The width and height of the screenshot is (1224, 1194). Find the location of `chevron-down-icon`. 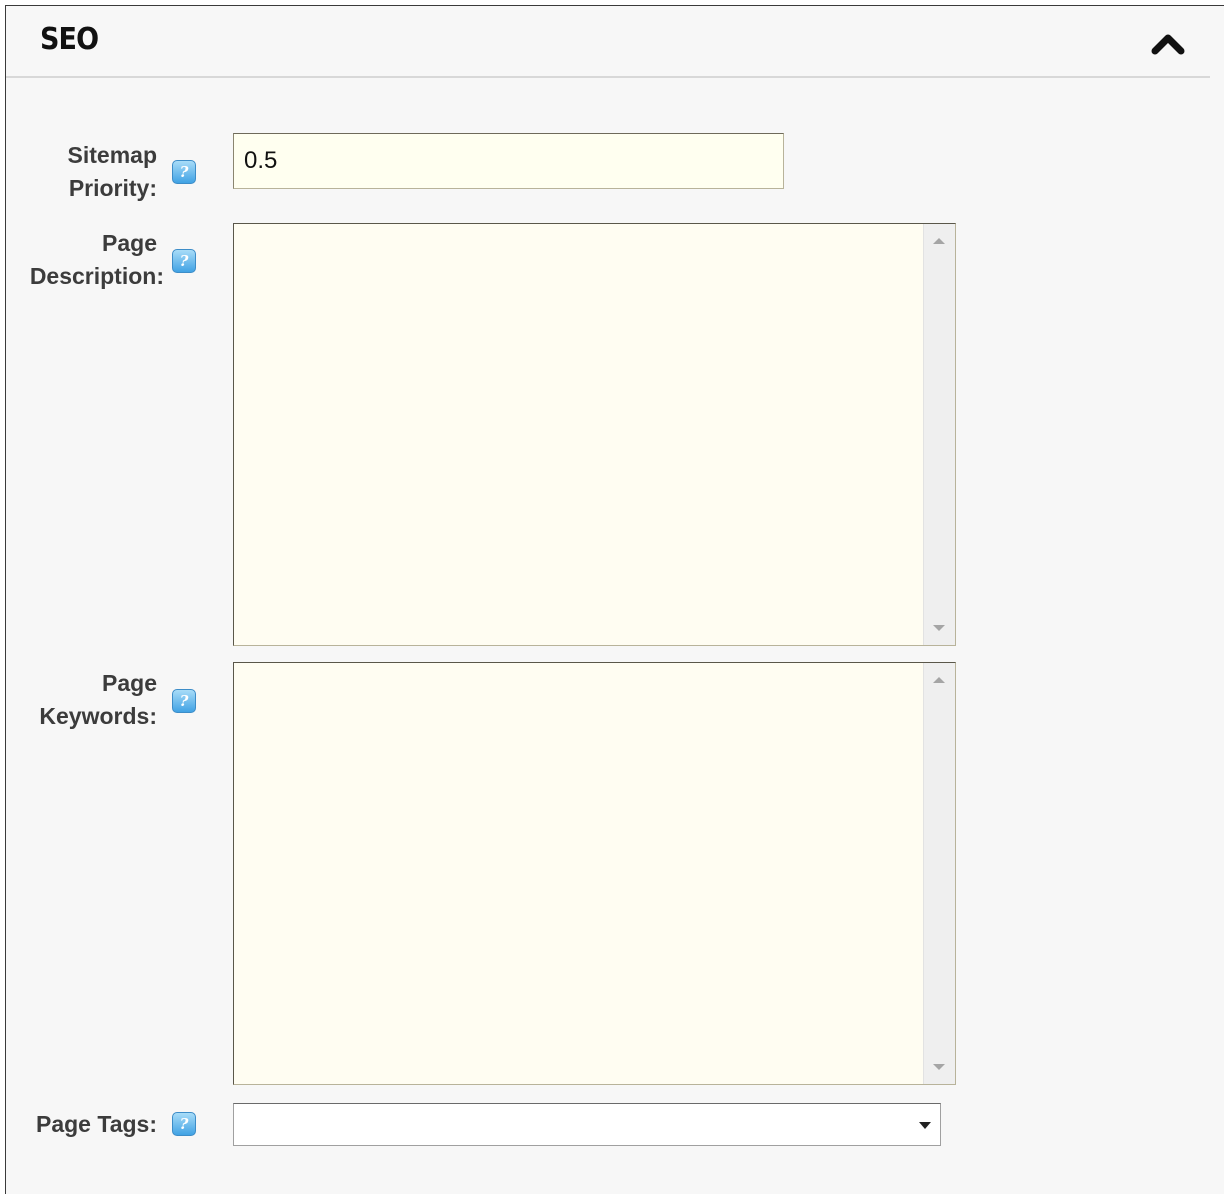

chevron-down-icon is located at coordinates (925, 1125).